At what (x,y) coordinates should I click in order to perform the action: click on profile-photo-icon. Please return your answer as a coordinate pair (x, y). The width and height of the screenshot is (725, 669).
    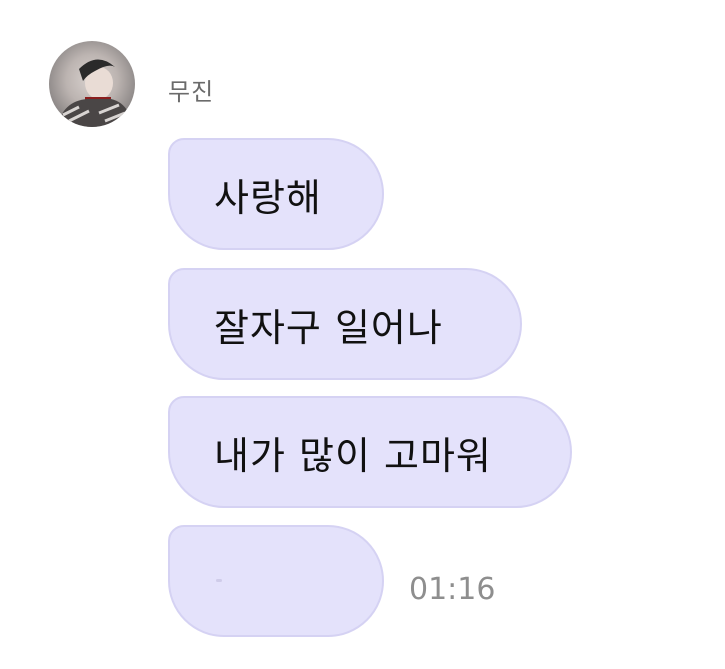
    Looking at the image, I should click on (95, 93).